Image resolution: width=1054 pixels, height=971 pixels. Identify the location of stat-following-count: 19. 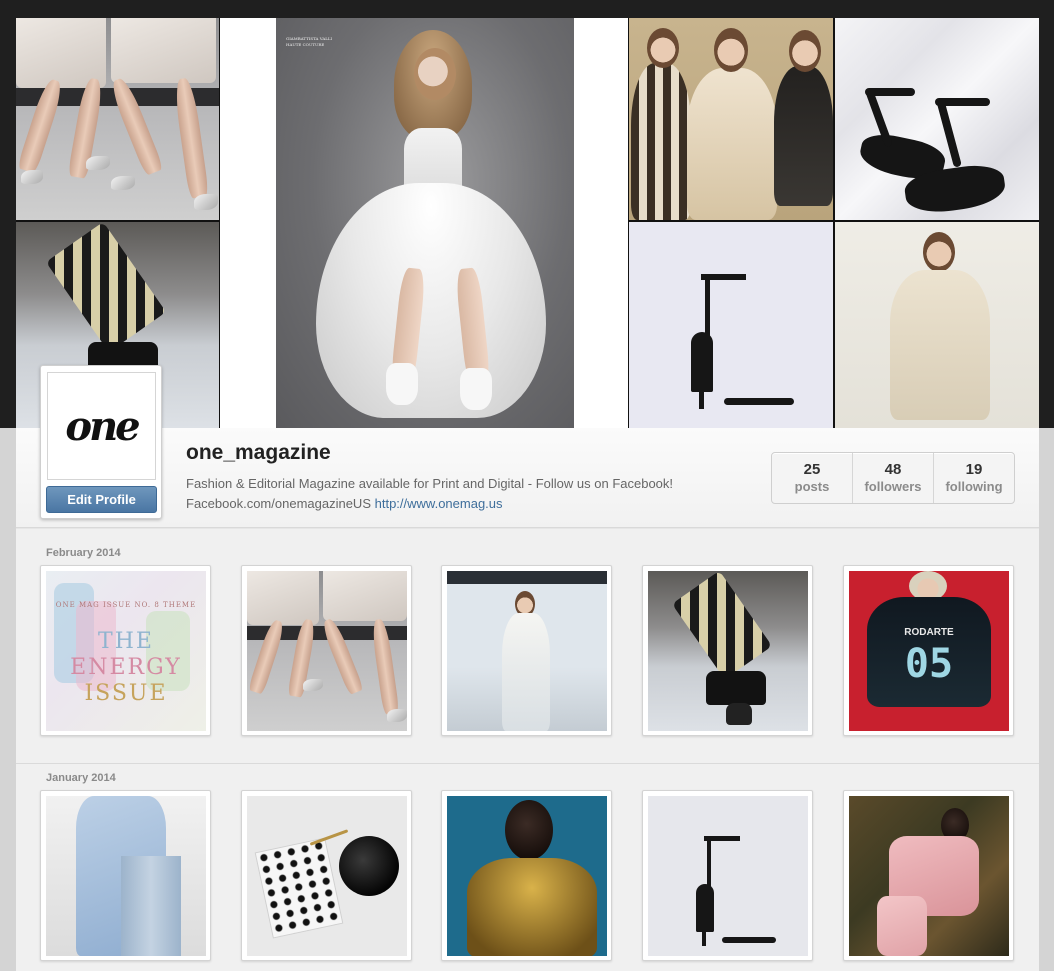
(974, 469).